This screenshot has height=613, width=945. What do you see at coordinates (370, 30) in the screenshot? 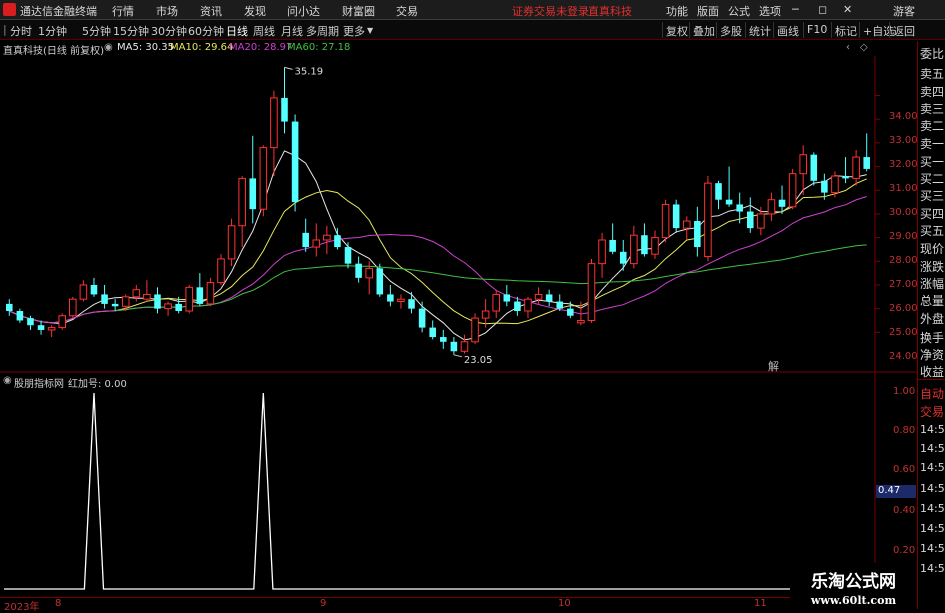
I see `more-chevron-icon: ▼` at bounding box center [370, 30].